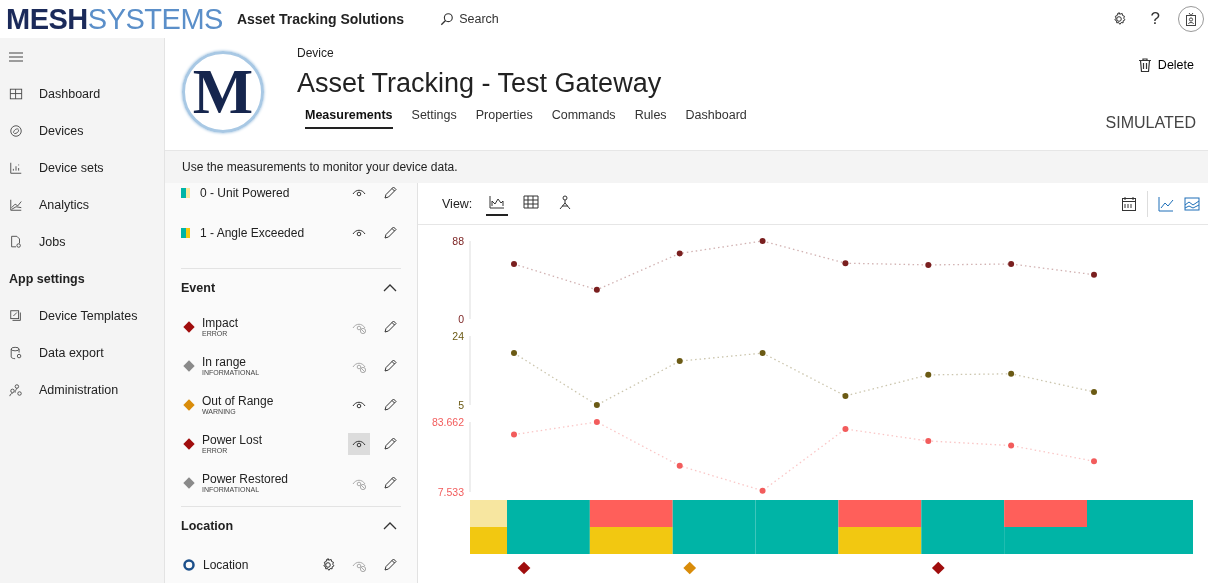 The image size is (1208, 583). I want to click on template-icon, so click(16, 315).